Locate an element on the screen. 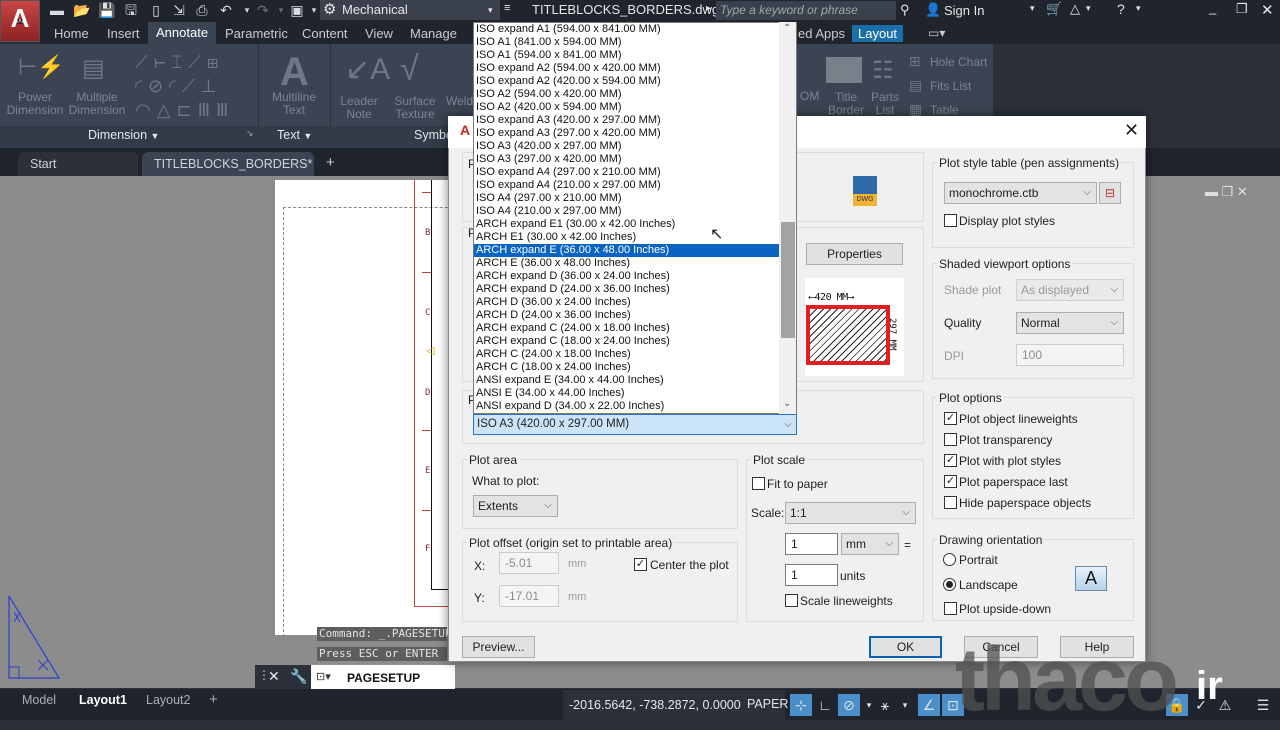 The image size is (1280, 730). viewport-controls: ▬ ❐ ✕ is located at coordinates (1226, 192).